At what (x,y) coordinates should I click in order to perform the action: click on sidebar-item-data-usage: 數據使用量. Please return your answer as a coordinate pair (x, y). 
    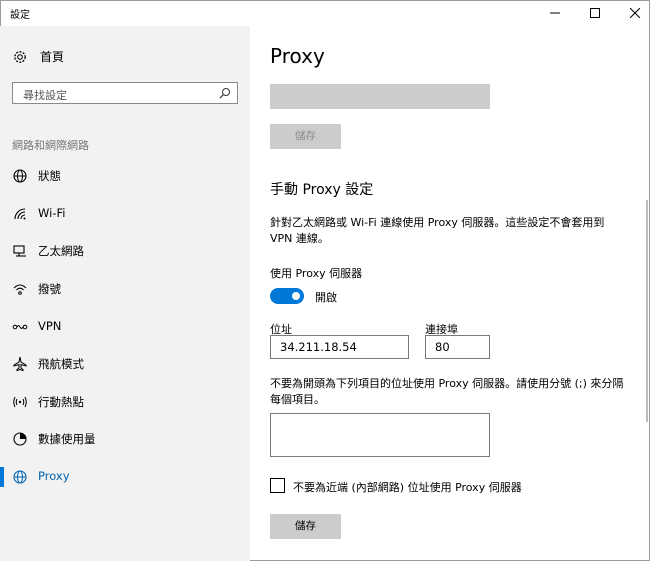
    Looking at the image, I should click on (125, 439).